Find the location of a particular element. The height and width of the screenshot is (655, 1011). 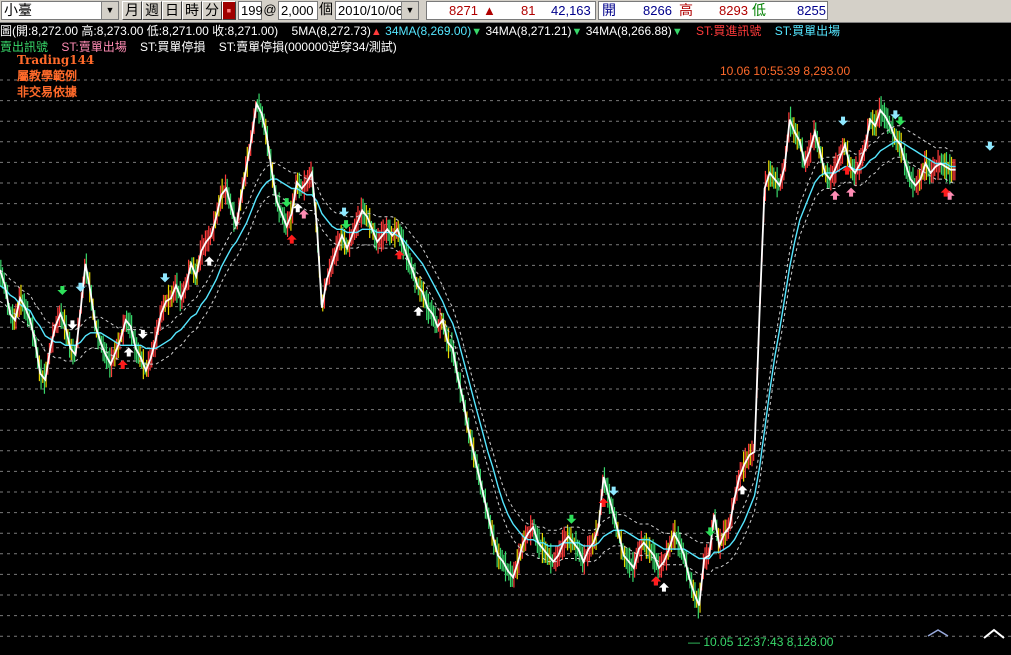

buy-signal-legend: ST:買進訊號 is located at coordinates (729, 31).